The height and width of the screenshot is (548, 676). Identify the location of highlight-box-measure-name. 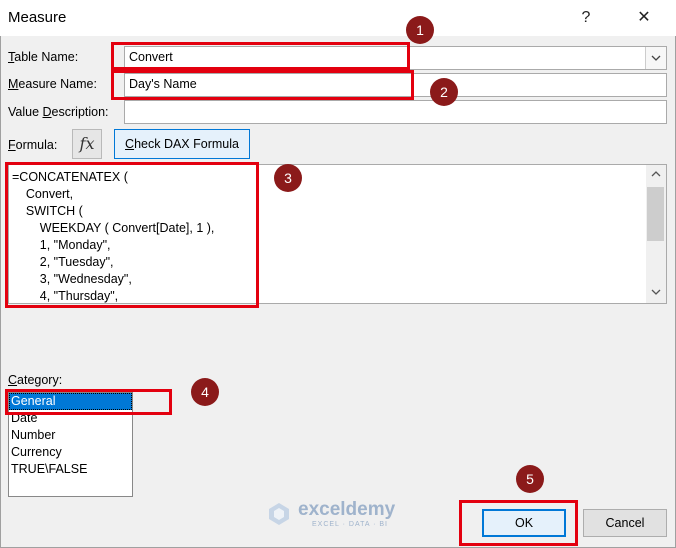
(262, 85).